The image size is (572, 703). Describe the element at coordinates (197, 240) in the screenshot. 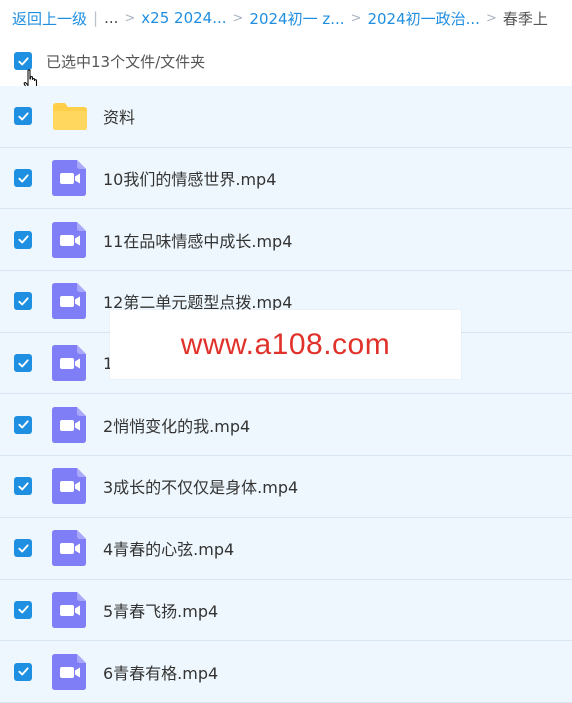

I see `file-name: 11在品味情感中成长.mp4` at that location.